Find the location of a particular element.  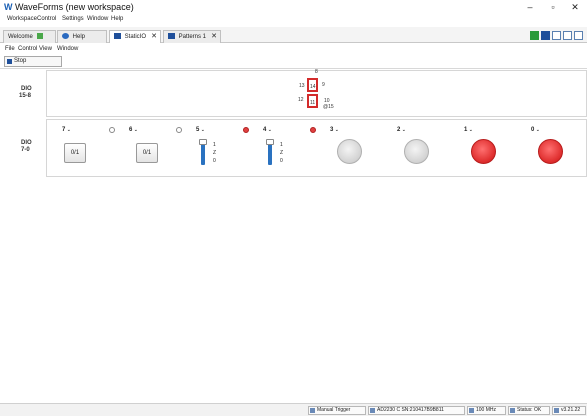

main-menu-bar: Workspace Control Settings Window Help is located at coordinates (293, 19).